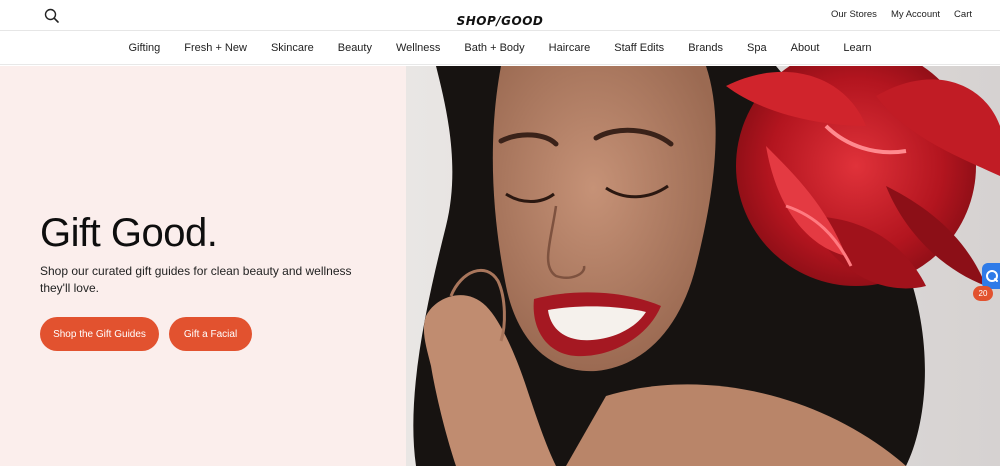  What do you see at coordinates (963, 14) in the screenshot?
I see `cart-link: Cart` at bounding box center [963, 14].